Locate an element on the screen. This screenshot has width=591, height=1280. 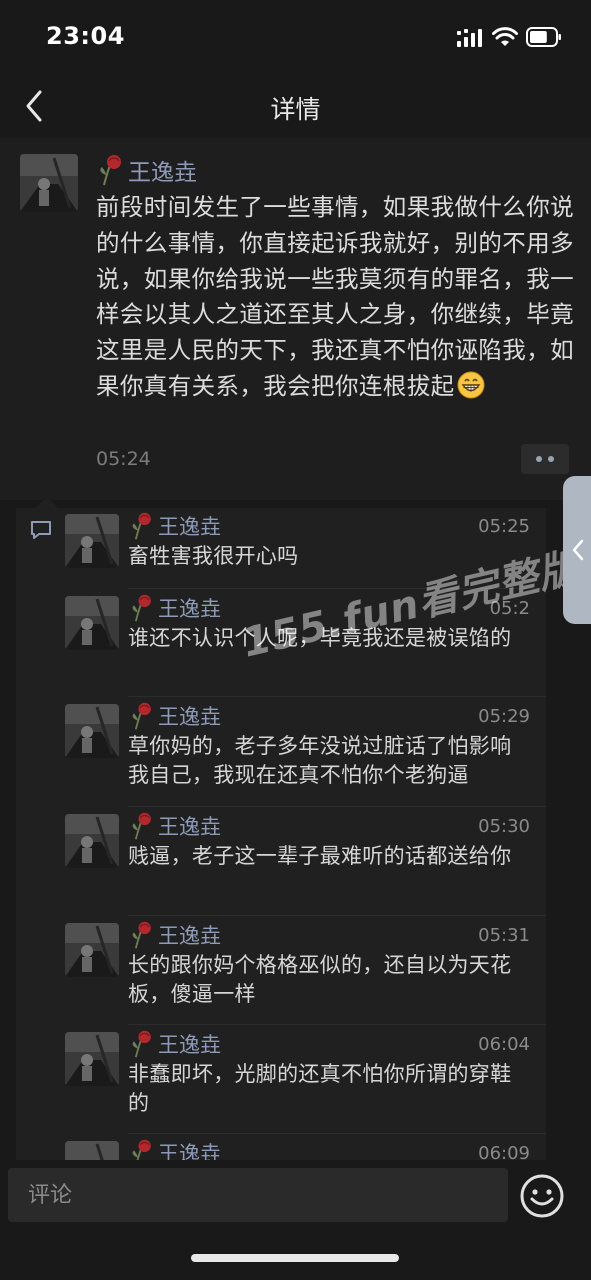
side-panel-handle is located at coordinates (577, 550).